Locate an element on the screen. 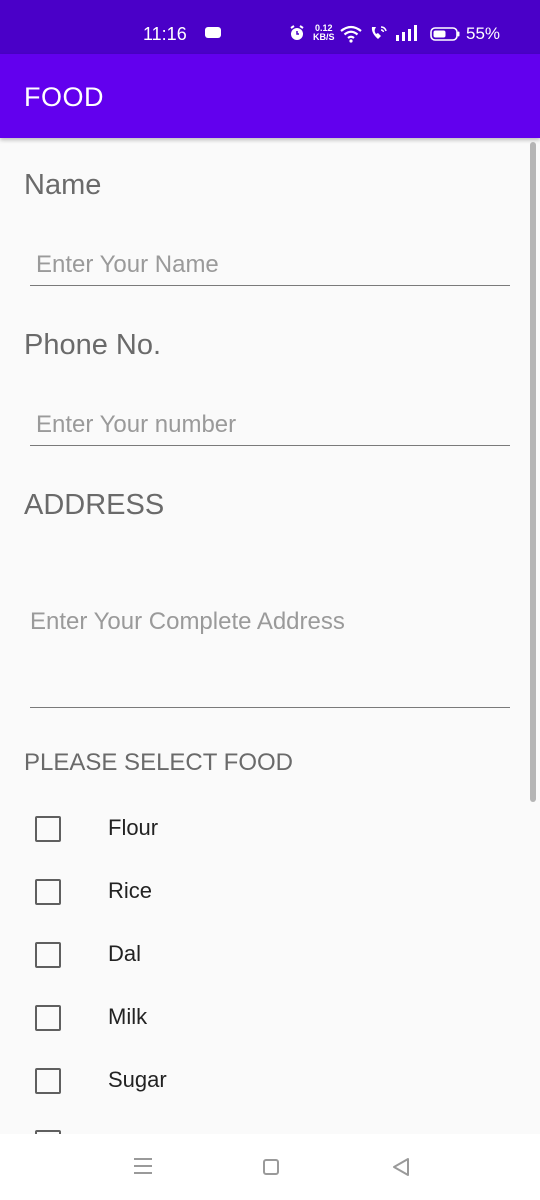 Image resolution: width=540 pixels, height=1200 pixels. select-food-label: PLEASE SELECT FOOD is located at coordinates (158, 762).